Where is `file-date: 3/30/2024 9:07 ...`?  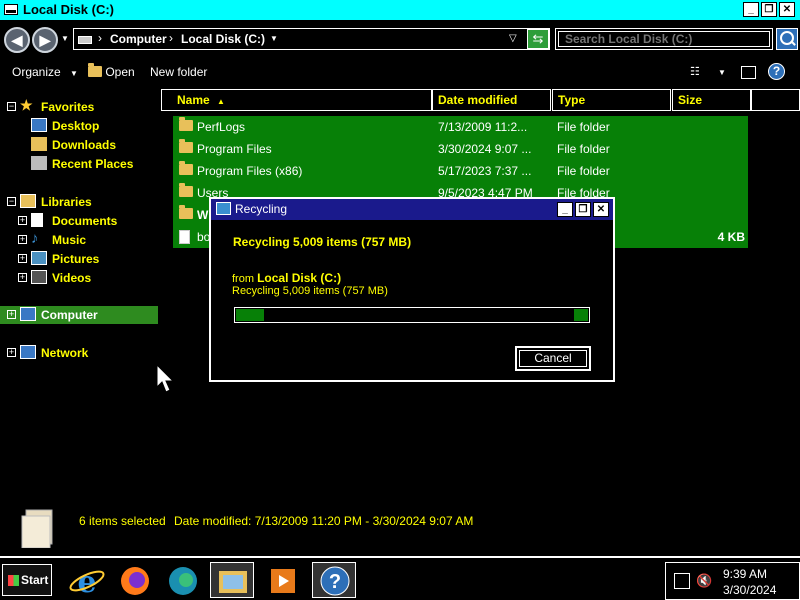 file-date: 3/30/2024 9:07 ... is located at coordinates (485, 149).